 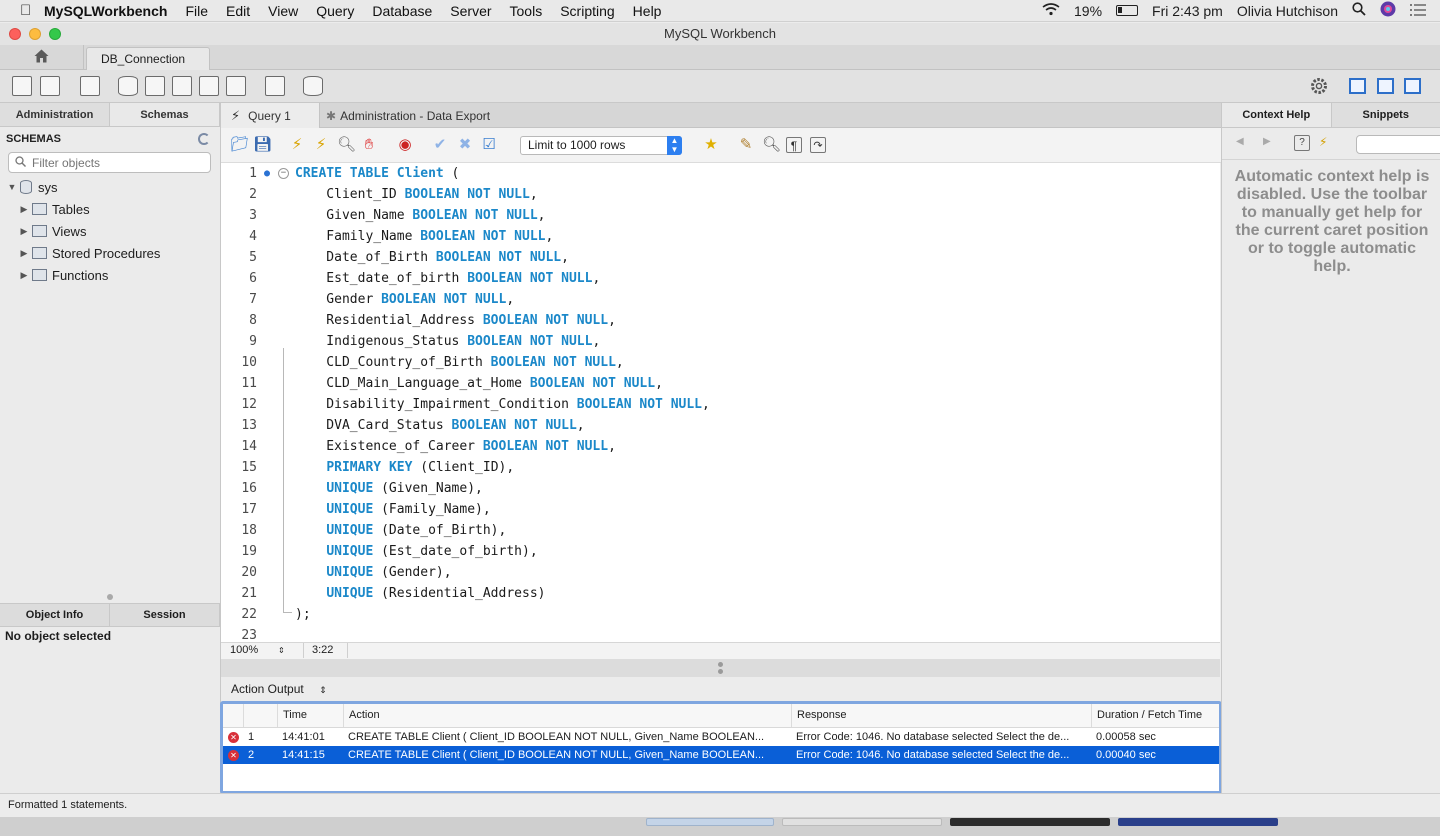 I want to click on create-schema-icon, so click(x=128, y=86).